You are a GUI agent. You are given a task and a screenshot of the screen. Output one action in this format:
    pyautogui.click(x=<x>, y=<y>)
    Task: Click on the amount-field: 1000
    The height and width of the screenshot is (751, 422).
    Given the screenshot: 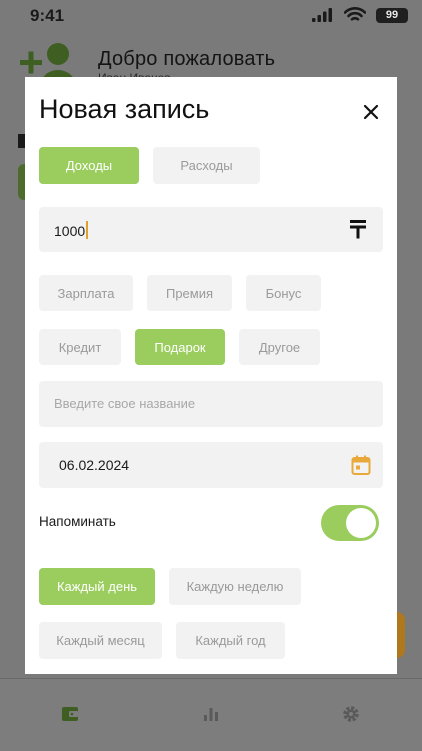 What is the action you would take?
    pyautogui.click(x=211, y=229)
    